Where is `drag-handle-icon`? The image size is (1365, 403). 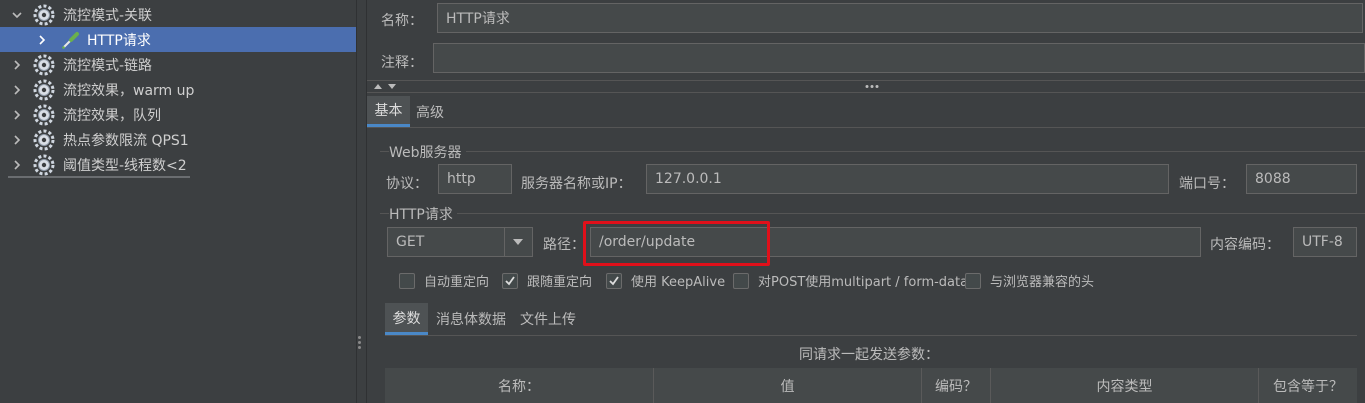
drag-handle-icon is located at coordinates (872, 86).